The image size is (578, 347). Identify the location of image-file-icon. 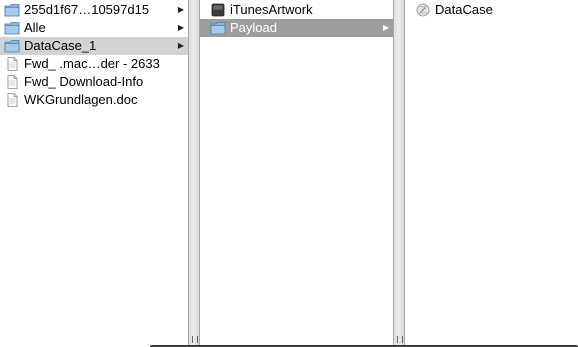
(218, 10).